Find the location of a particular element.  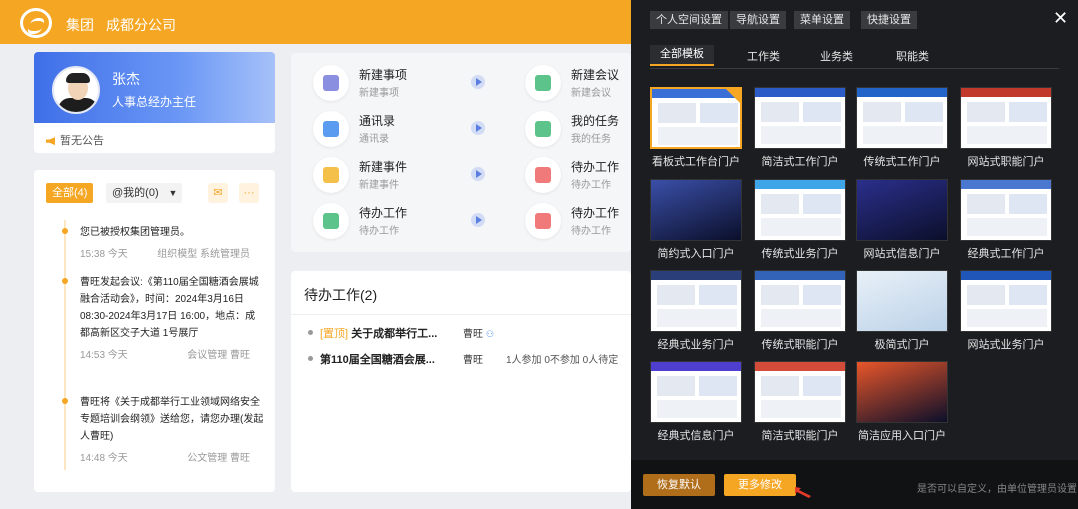

quick-action-item: 待办工作 待办工作 is located at coordinates (388, 221).